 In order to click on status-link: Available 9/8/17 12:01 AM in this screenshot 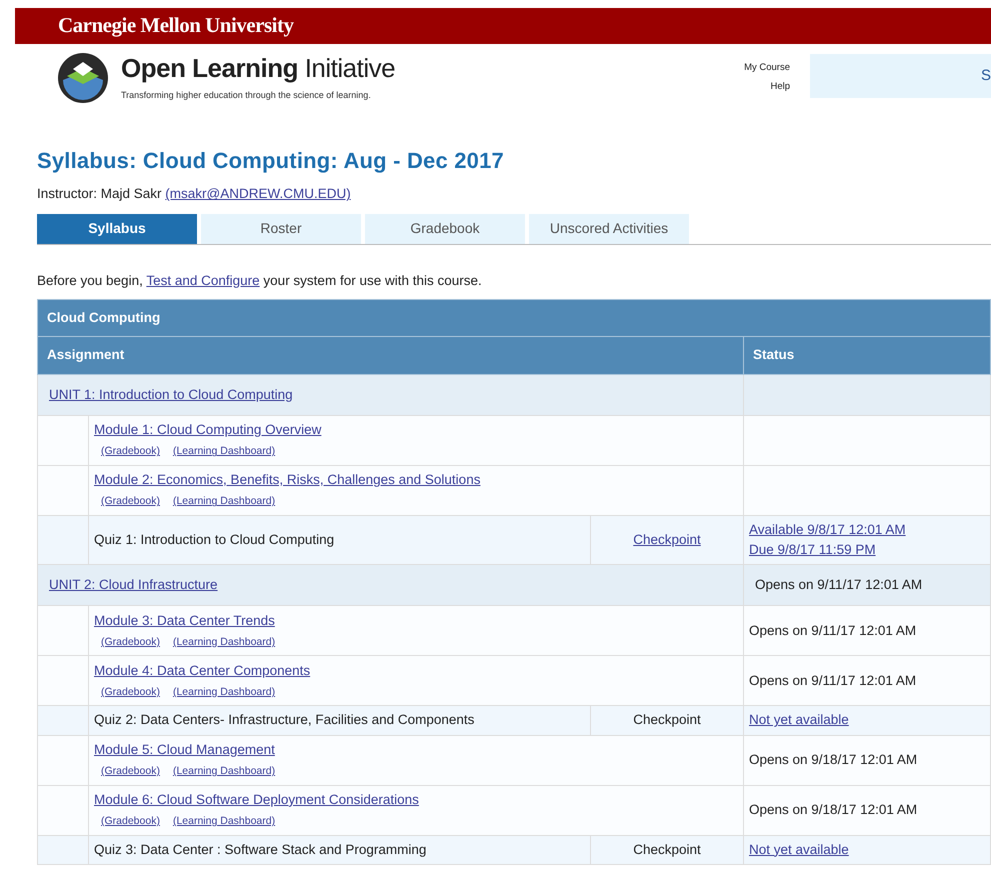, I will do `click(827, 529)`.